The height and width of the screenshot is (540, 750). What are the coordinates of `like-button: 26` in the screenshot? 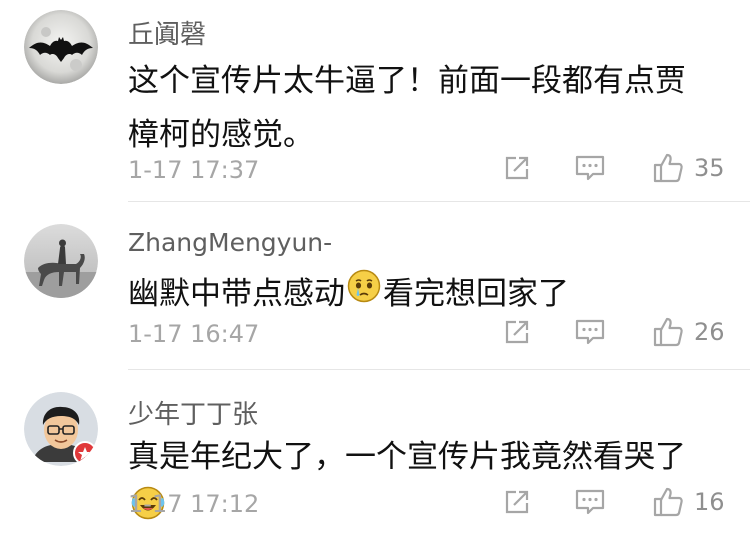 It's located at (688, 332).